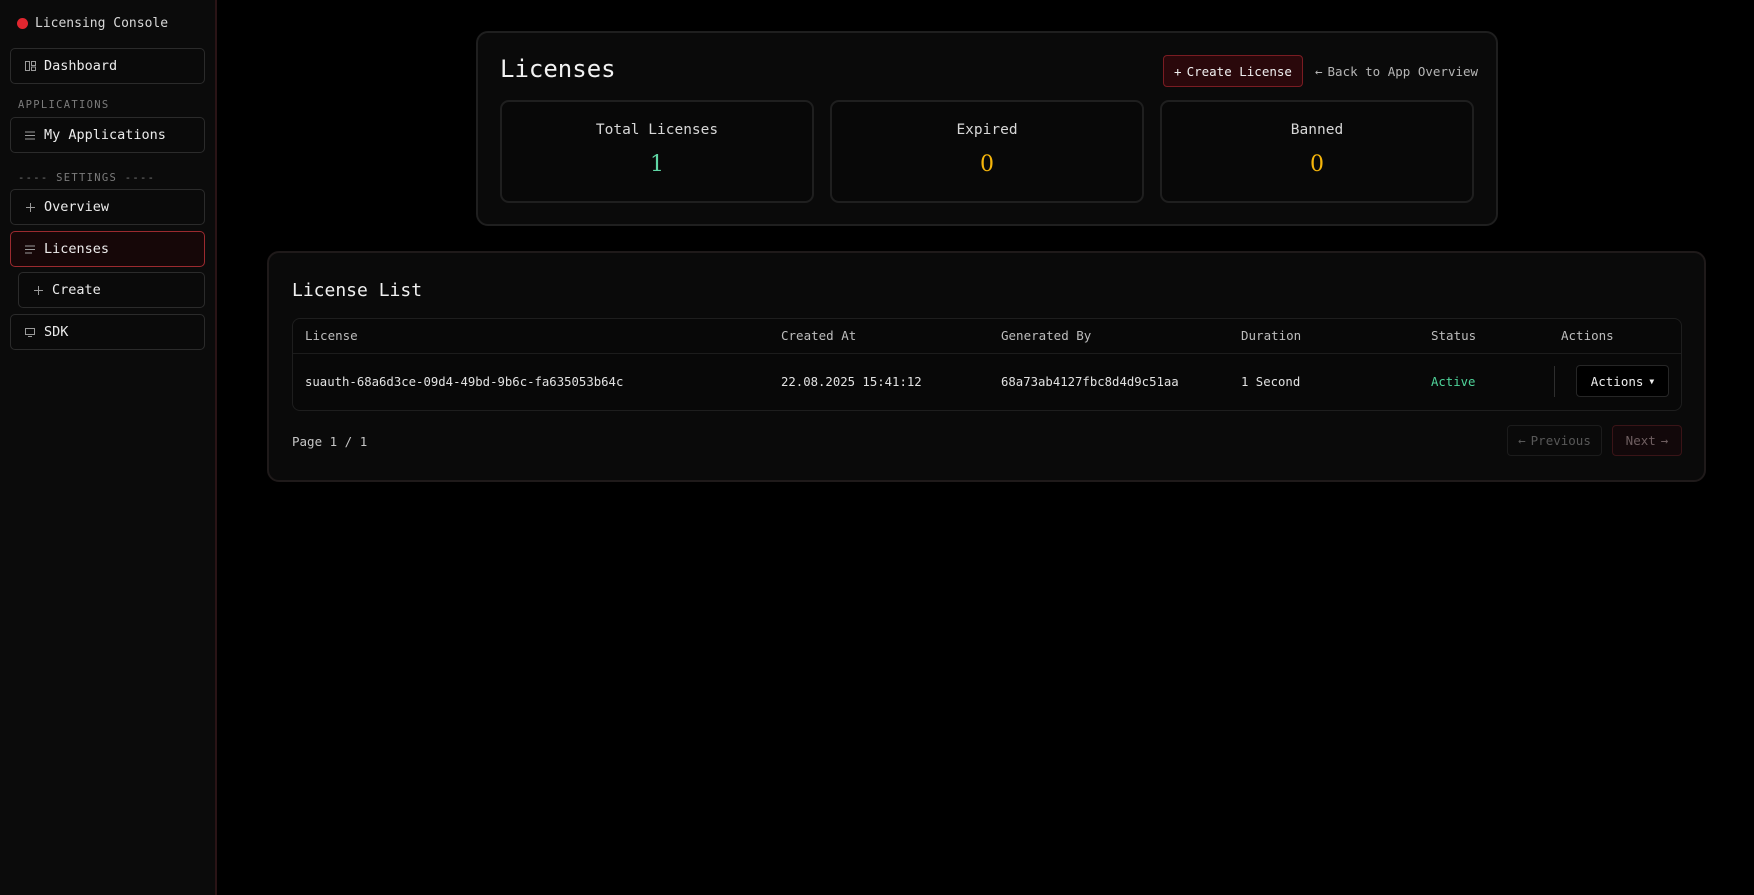 The width and height of the screenshot is (1754, 895). What do you see at coordinates (1640, 440) in the screenshot?
I see `next-label: Next` at bounding box center [1640, 440].